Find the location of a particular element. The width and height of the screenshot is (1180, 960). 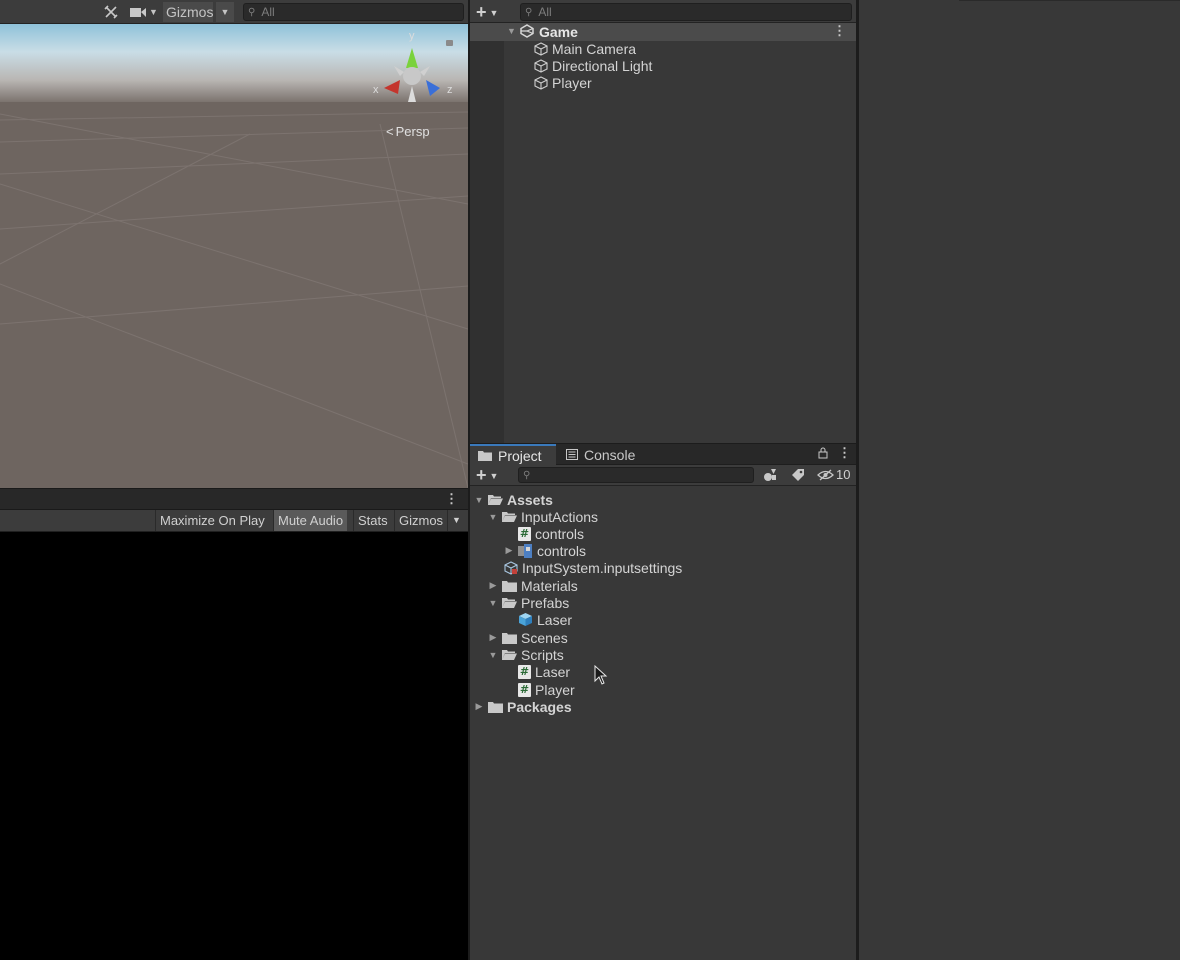

camera-dropdown: ▼ is located at coordinates (144, 12).